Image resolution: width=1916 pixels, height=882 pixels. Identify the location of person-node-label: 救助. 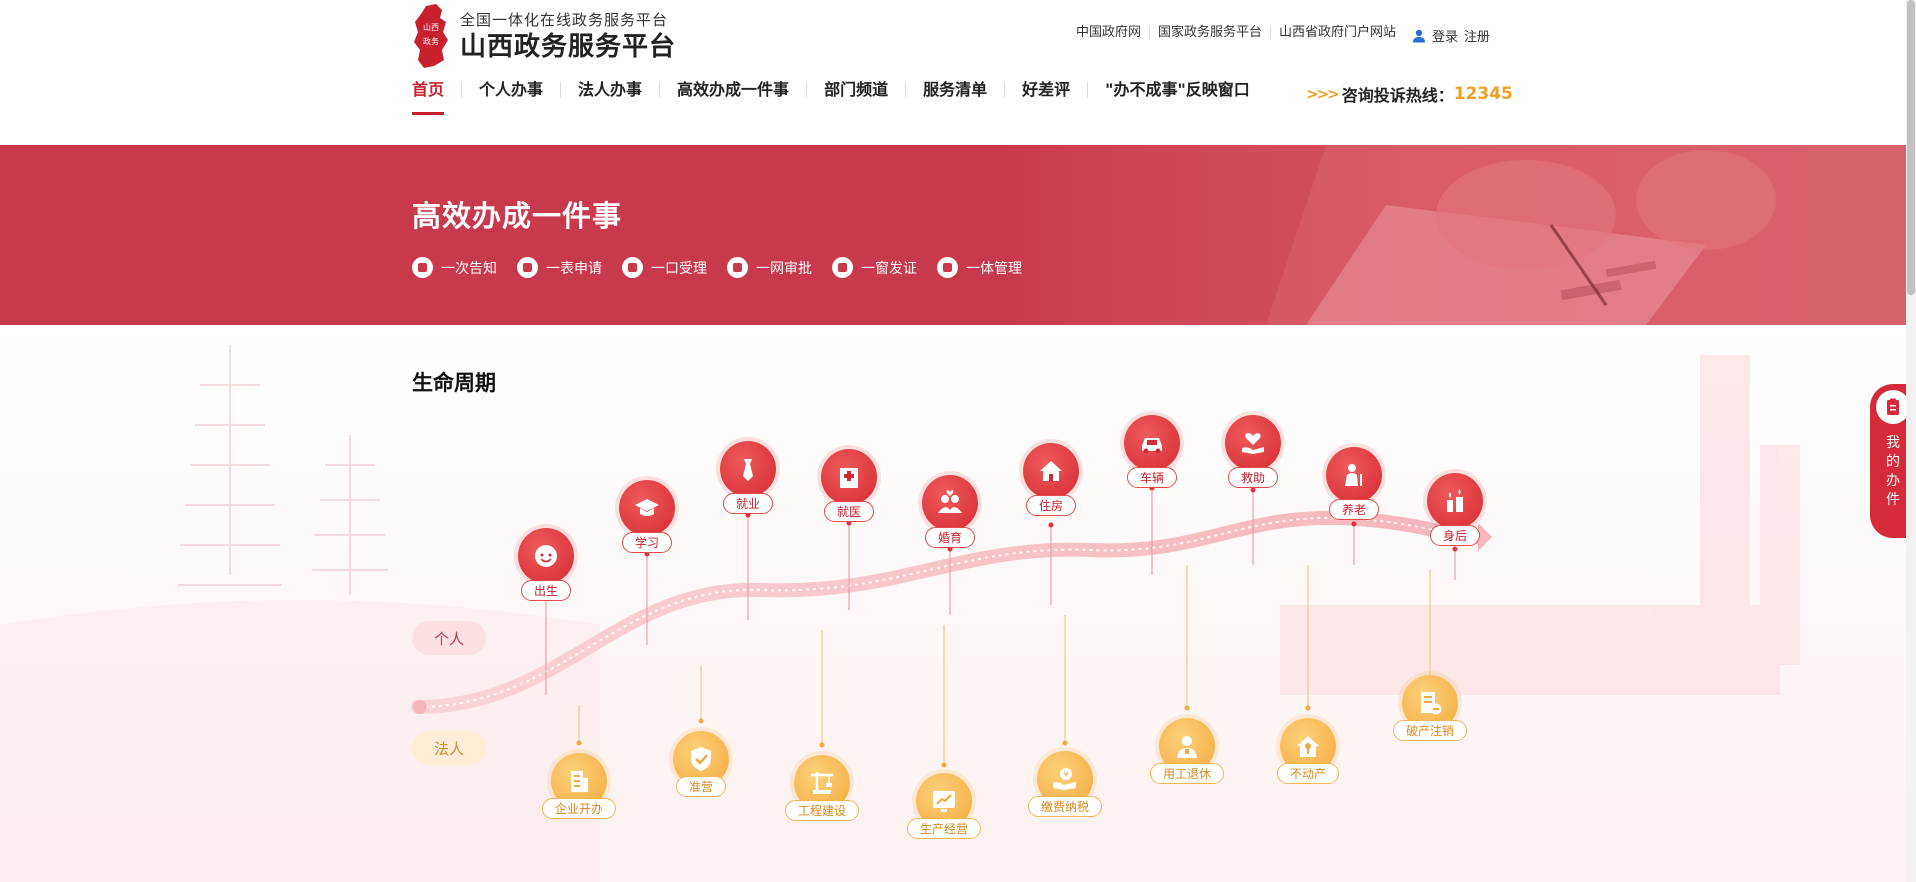
(1253, 477).